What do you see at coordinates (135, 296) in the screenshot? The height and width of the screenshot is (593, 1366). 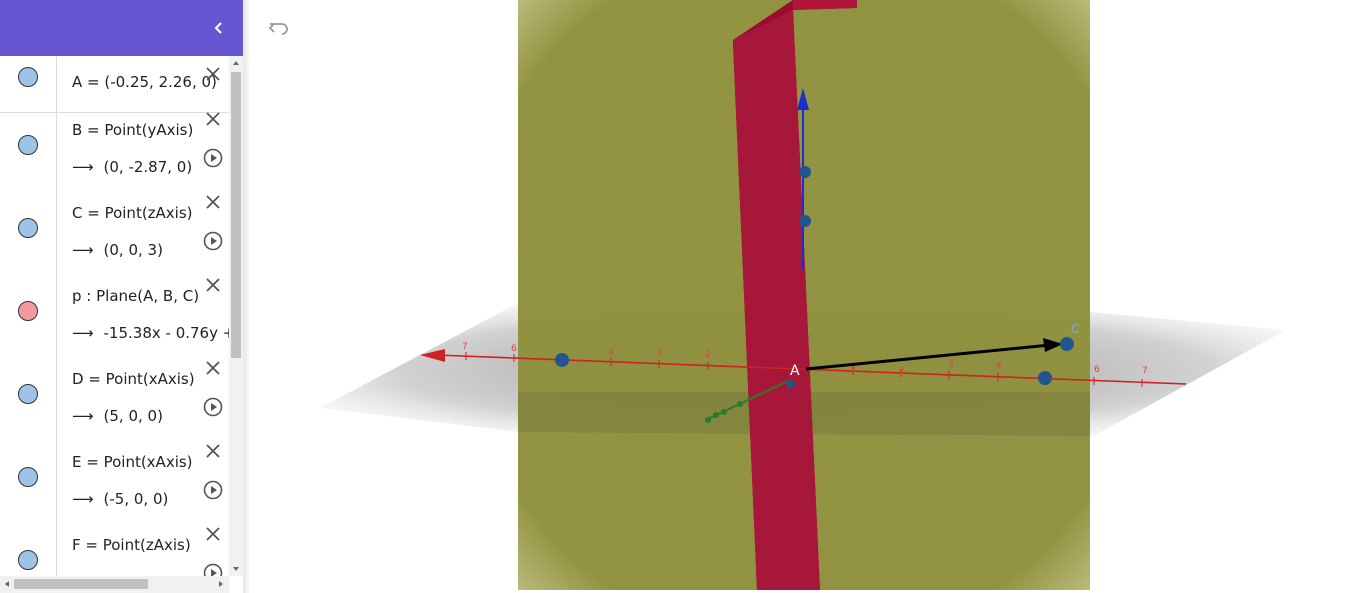 I see `object-definition: p : Plane(A, B, C)` at bounding box center [135, 296].